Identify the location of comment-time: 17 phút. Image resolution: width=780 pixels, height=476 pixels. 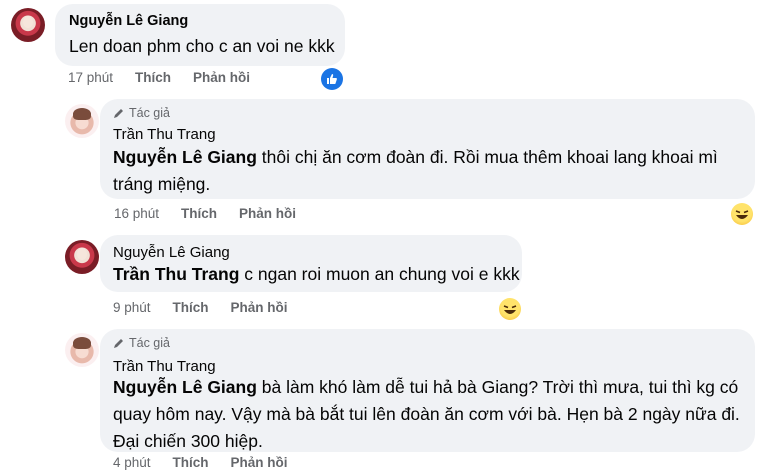
(90, 77).